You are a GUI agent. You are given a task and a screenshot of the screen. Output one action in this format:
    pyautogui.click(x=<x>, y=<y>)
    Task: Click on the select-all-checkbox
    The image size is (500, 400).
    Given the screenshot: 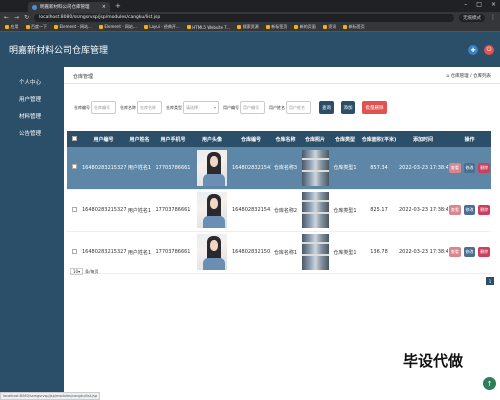 What is the action you would take?
    pyautogui.click(x=74, y=138)
    